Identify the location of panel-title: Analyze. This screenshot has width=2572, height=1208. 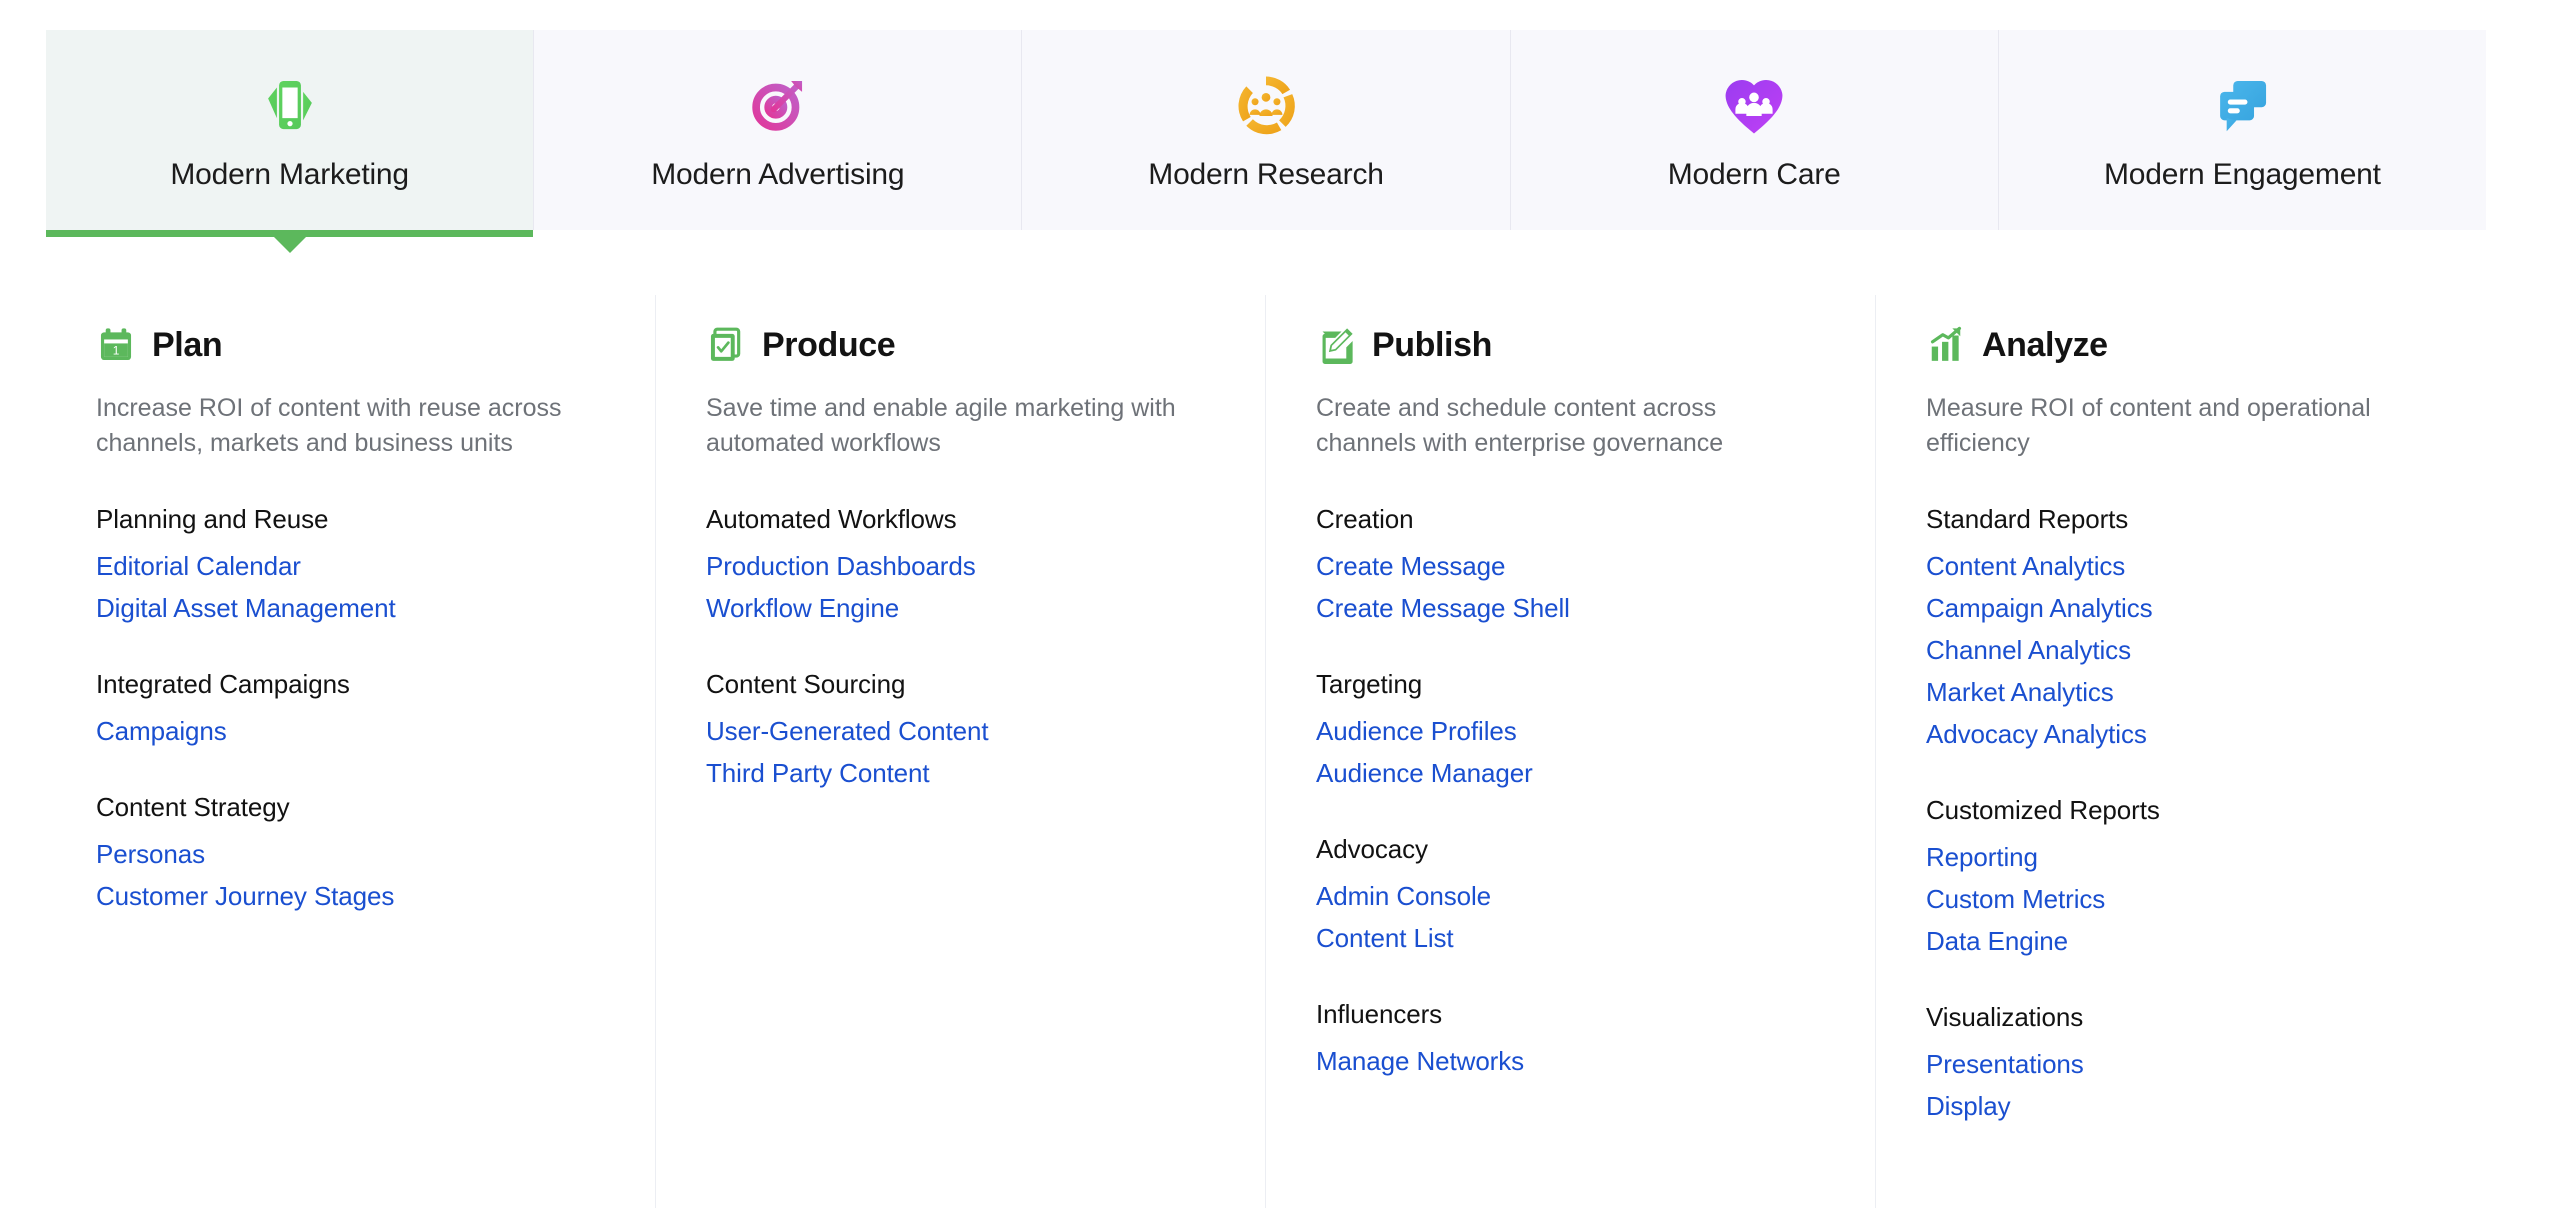
(2045, 344).